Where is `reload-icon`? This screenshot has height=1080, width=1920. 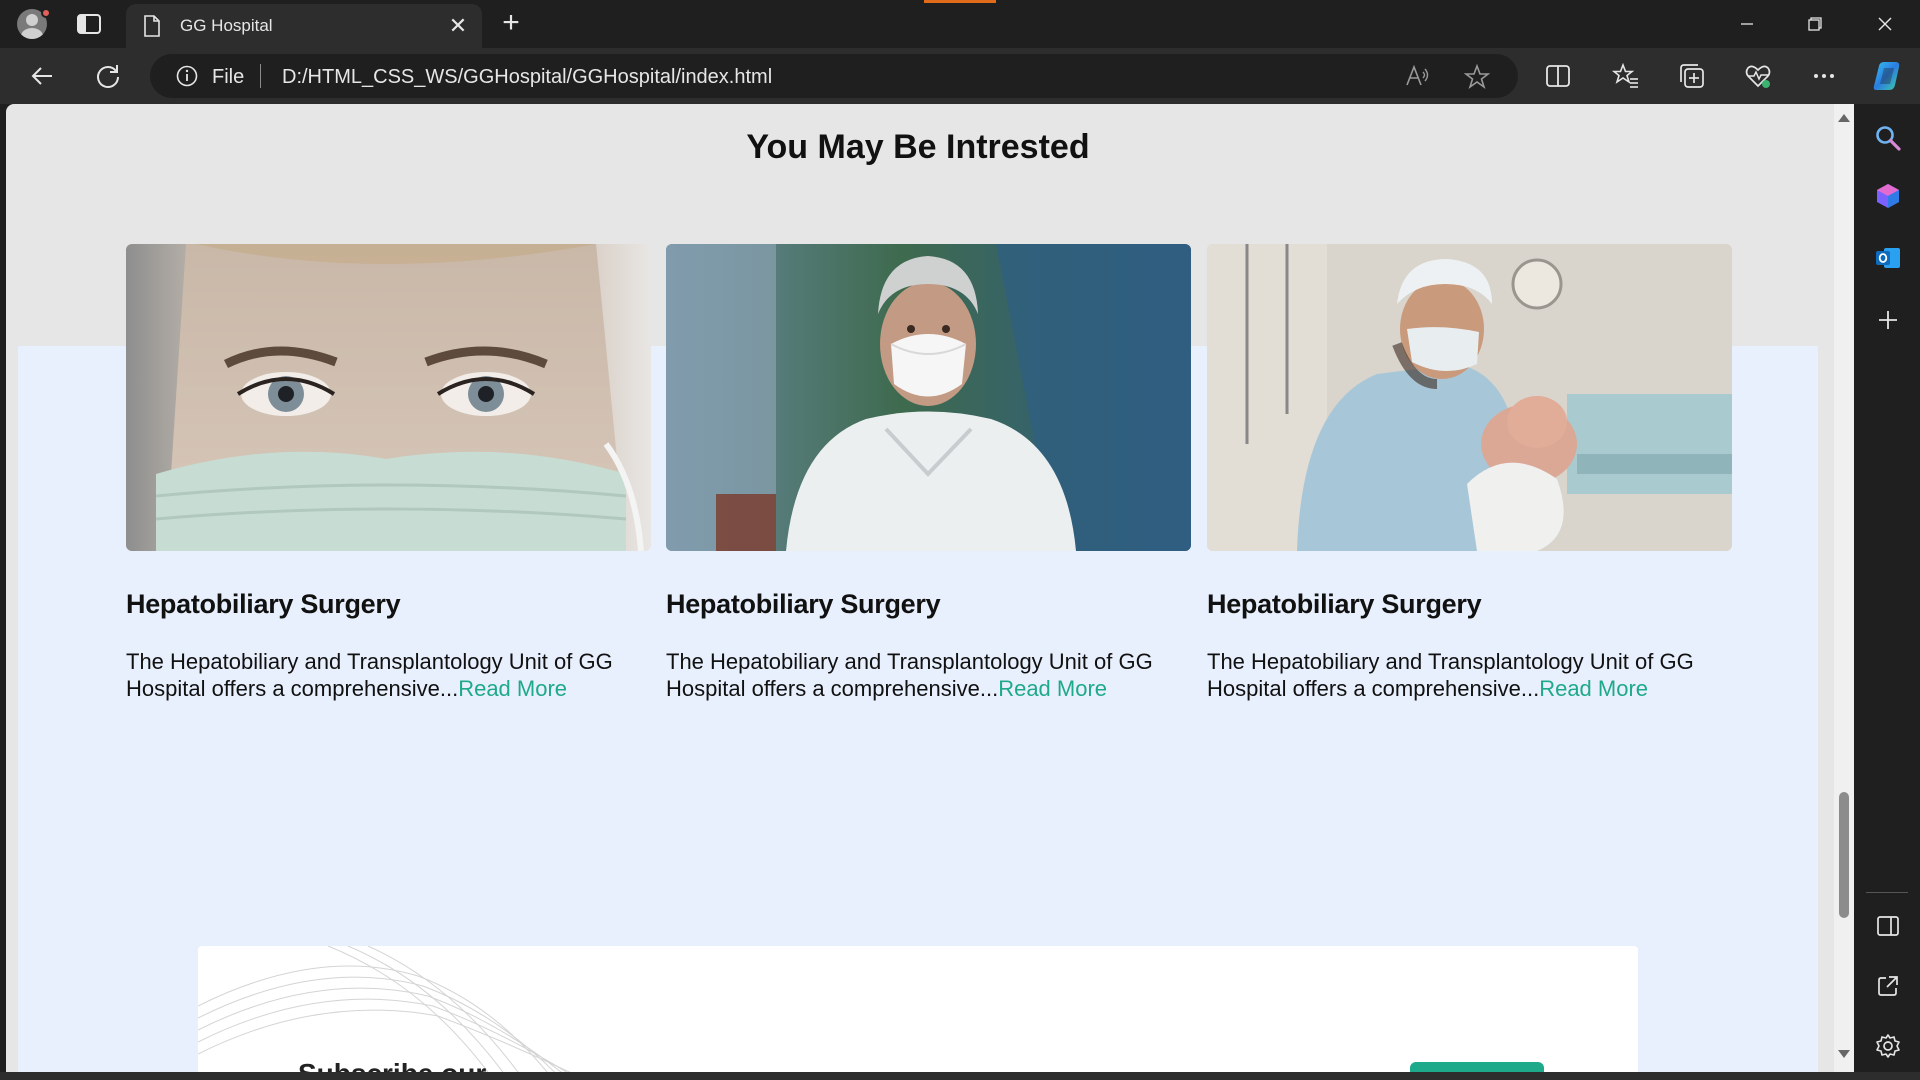
reload-icon is located at coordinates (108, 76).